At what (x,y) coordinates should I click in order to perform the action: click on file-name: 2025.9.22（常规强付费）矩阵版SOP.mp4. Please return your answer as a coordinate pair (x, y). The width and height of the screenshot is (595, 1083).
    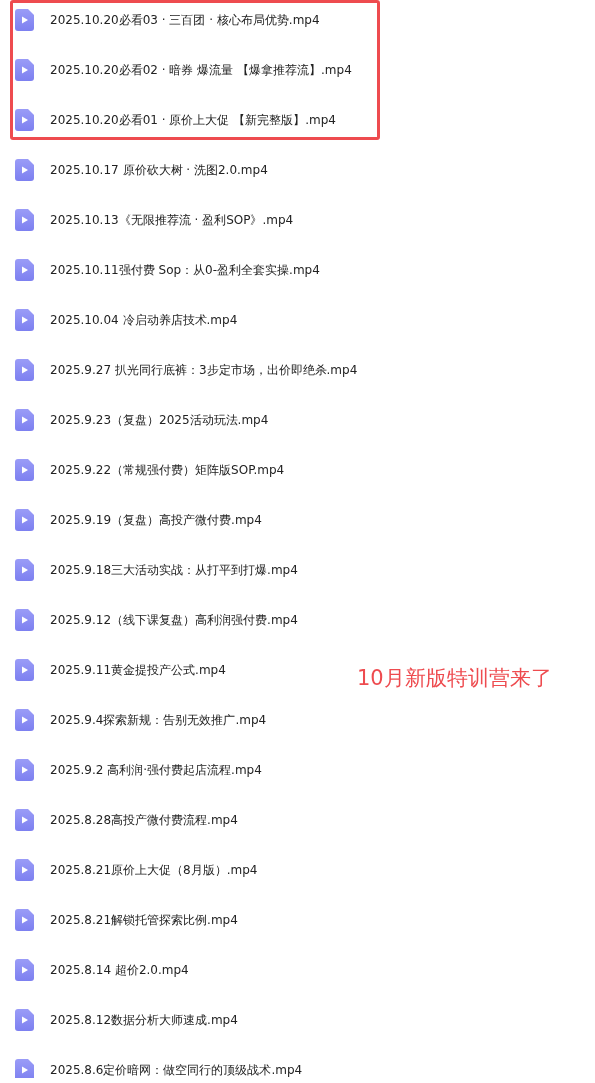
    Looking at the image, I should click on (167, 470).